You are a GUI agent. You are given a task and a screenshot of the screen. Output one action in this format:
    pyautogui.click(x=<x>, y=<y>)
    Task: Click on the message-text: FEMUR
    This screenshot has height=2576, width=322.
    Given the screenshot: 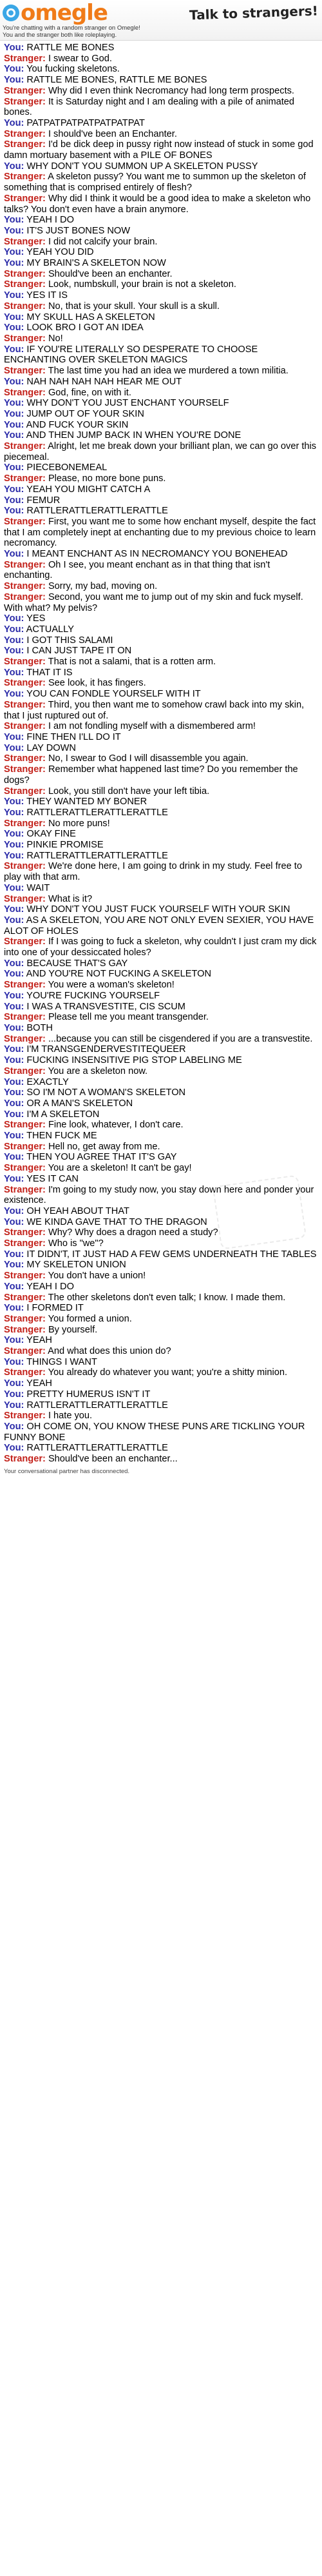 What is the action you would take?
    pyautogui.click(x=44, y=501)
    